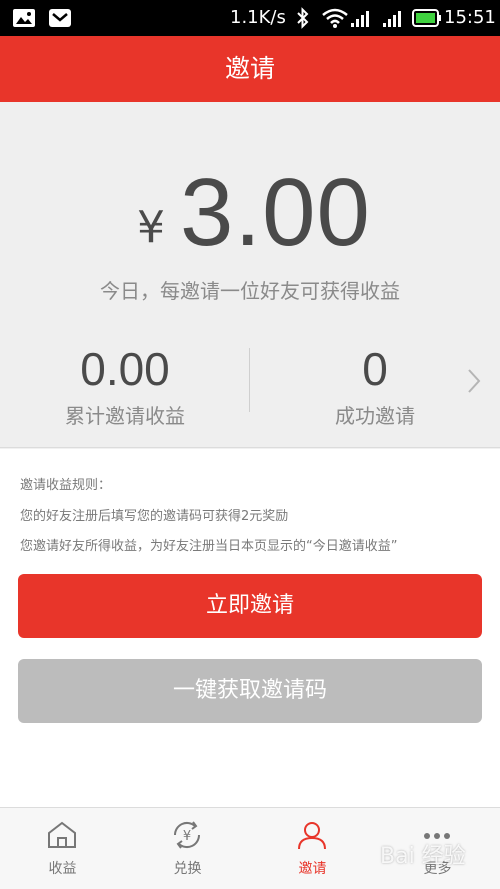  I want to click on total-invite-earnings-label: 累计邀请收益, so click(125, 416).